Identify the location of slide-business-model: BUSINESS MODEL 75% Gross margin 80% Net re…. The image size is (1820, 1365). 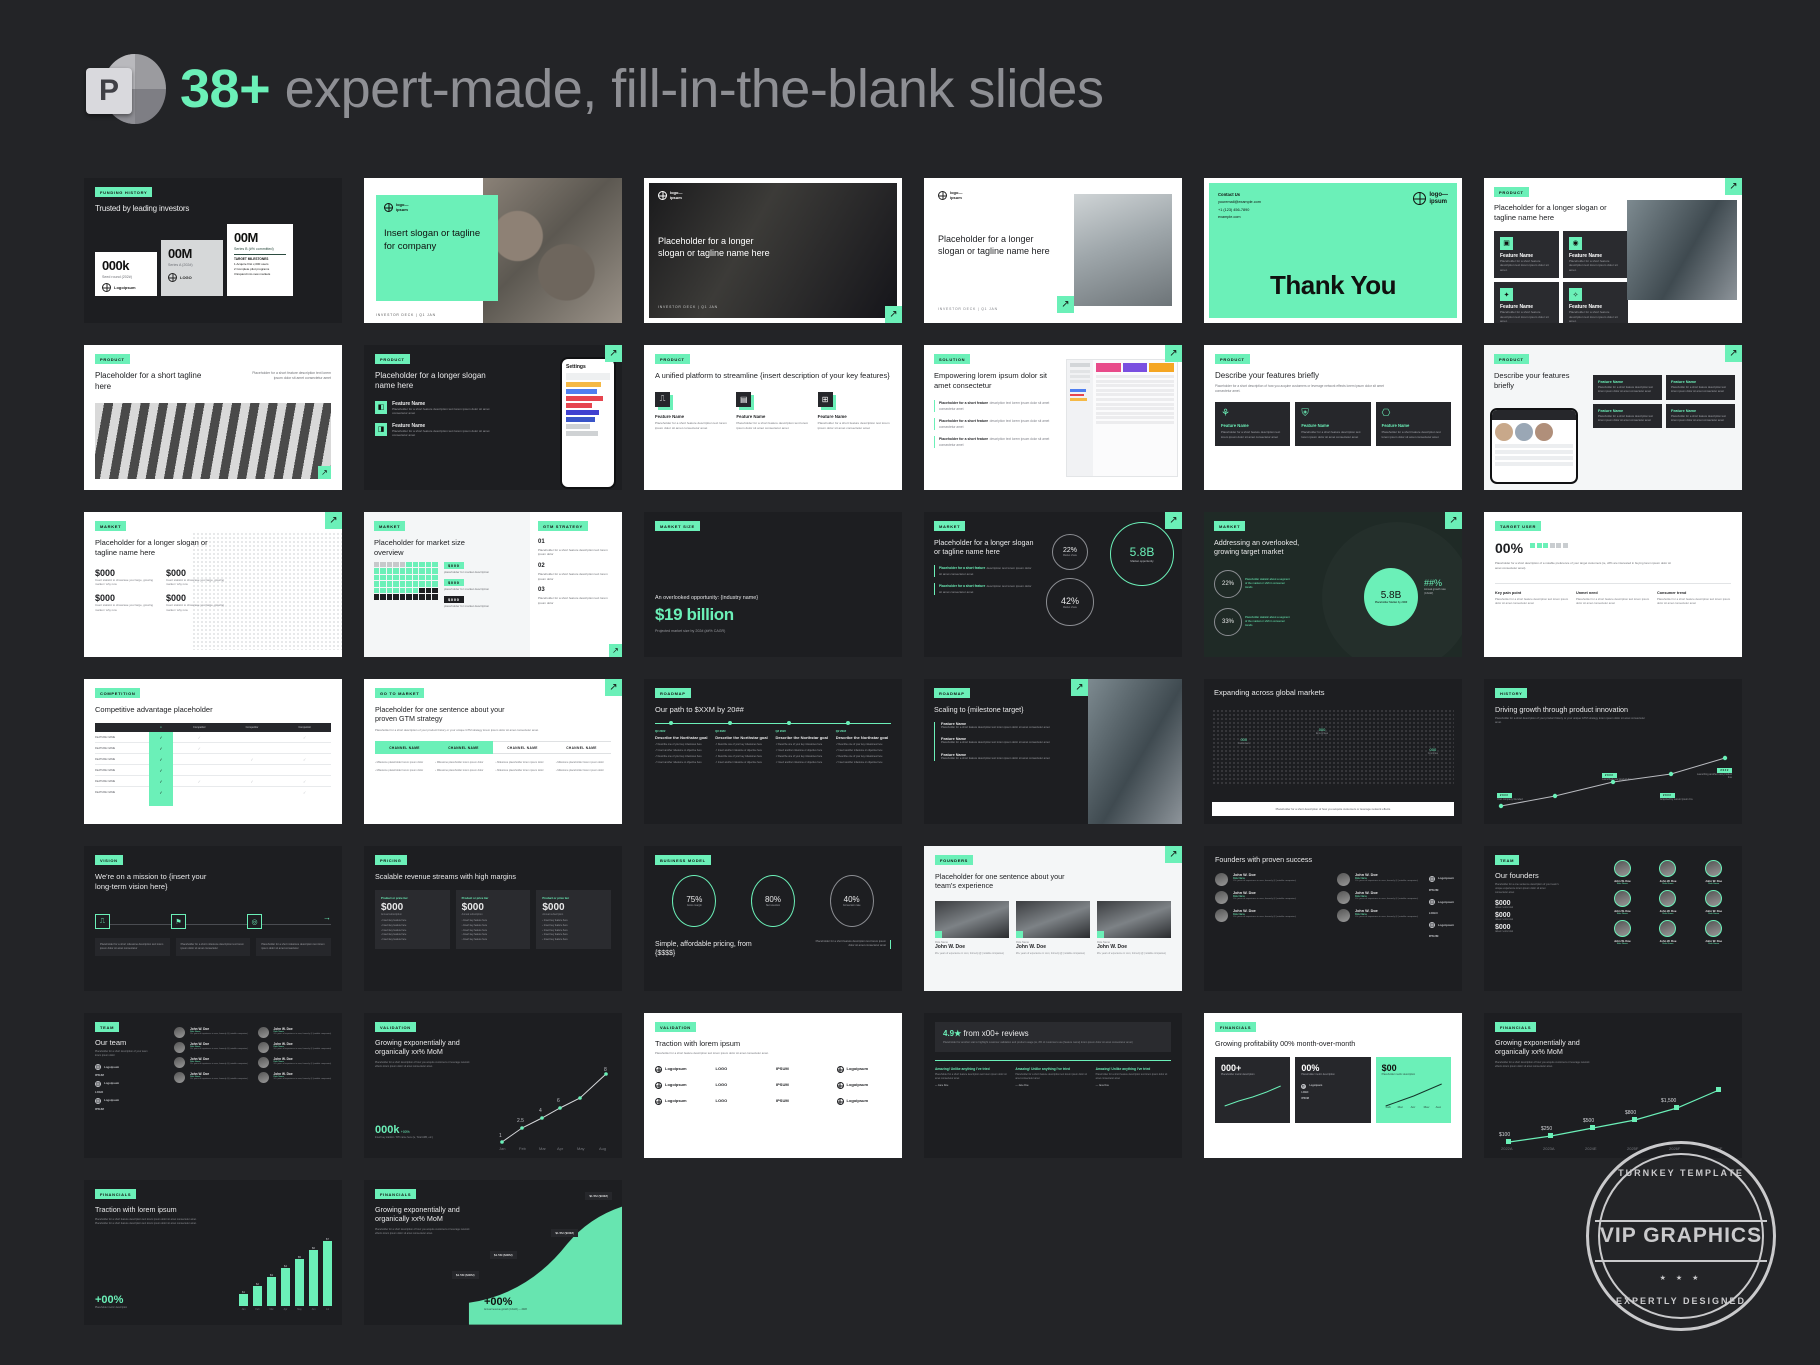
(773, 918).